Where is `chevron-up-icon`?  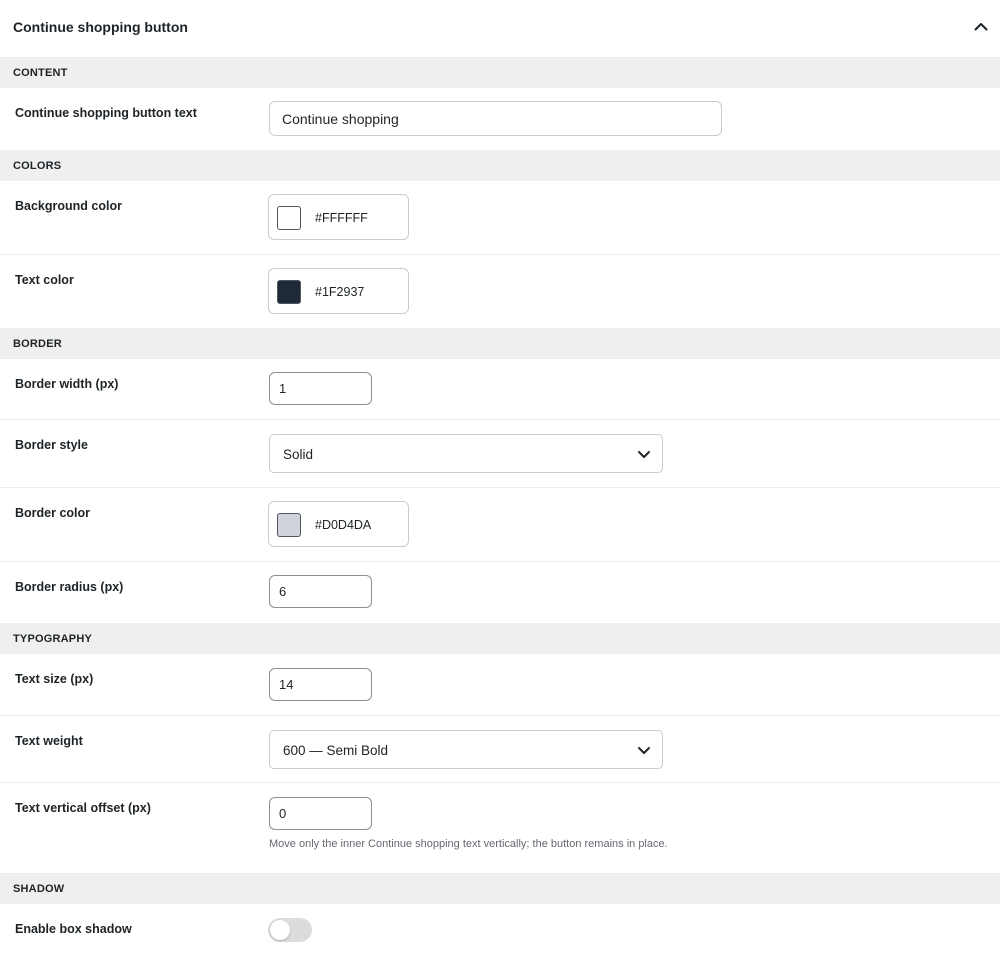 chevron-up-icon is located at coordinates (981, 26).